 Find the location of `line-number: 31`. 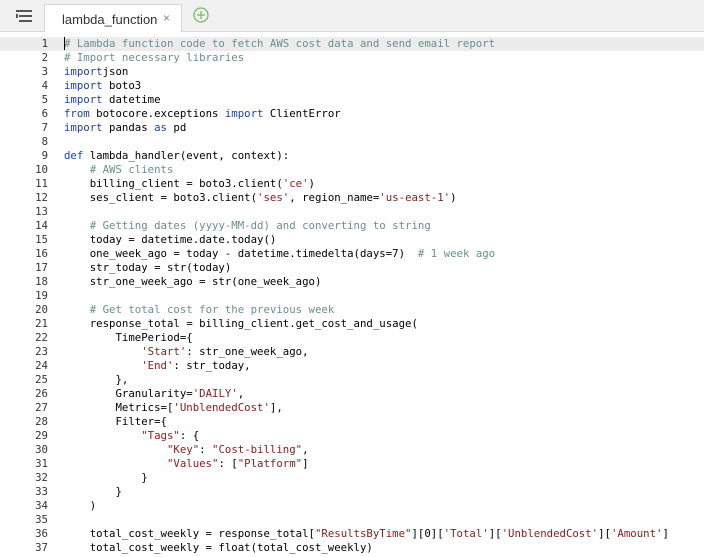

line-number: 31 is located at coordinates (41, 463).